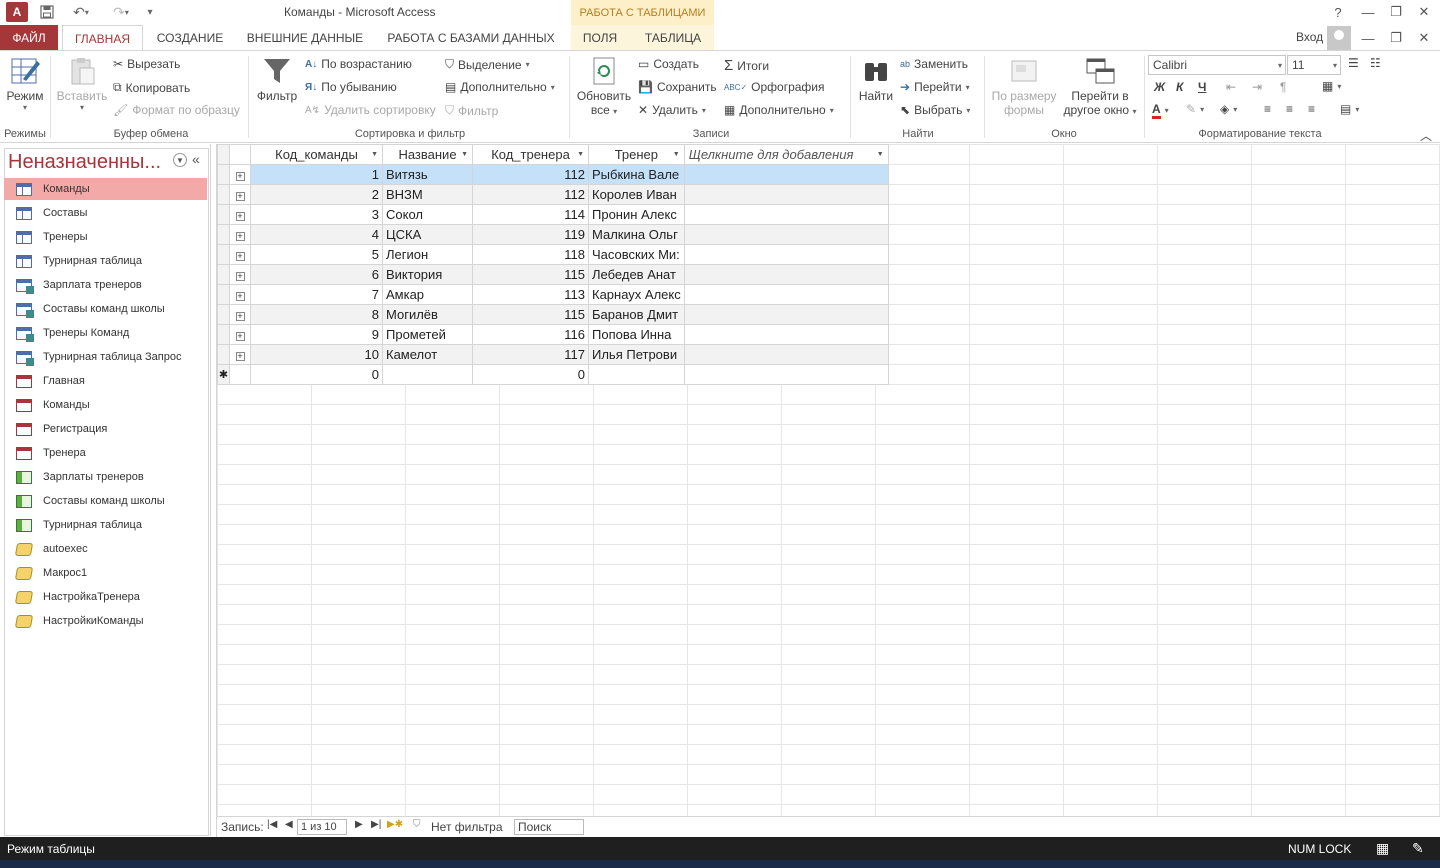 This screenshot has height=868, width=1440. Describe the element at coordinates (471, 38) in the screenshot. I see `tab-database-tools: РАБОТА С БАЗАМИ ДАННЫХ` at that location.